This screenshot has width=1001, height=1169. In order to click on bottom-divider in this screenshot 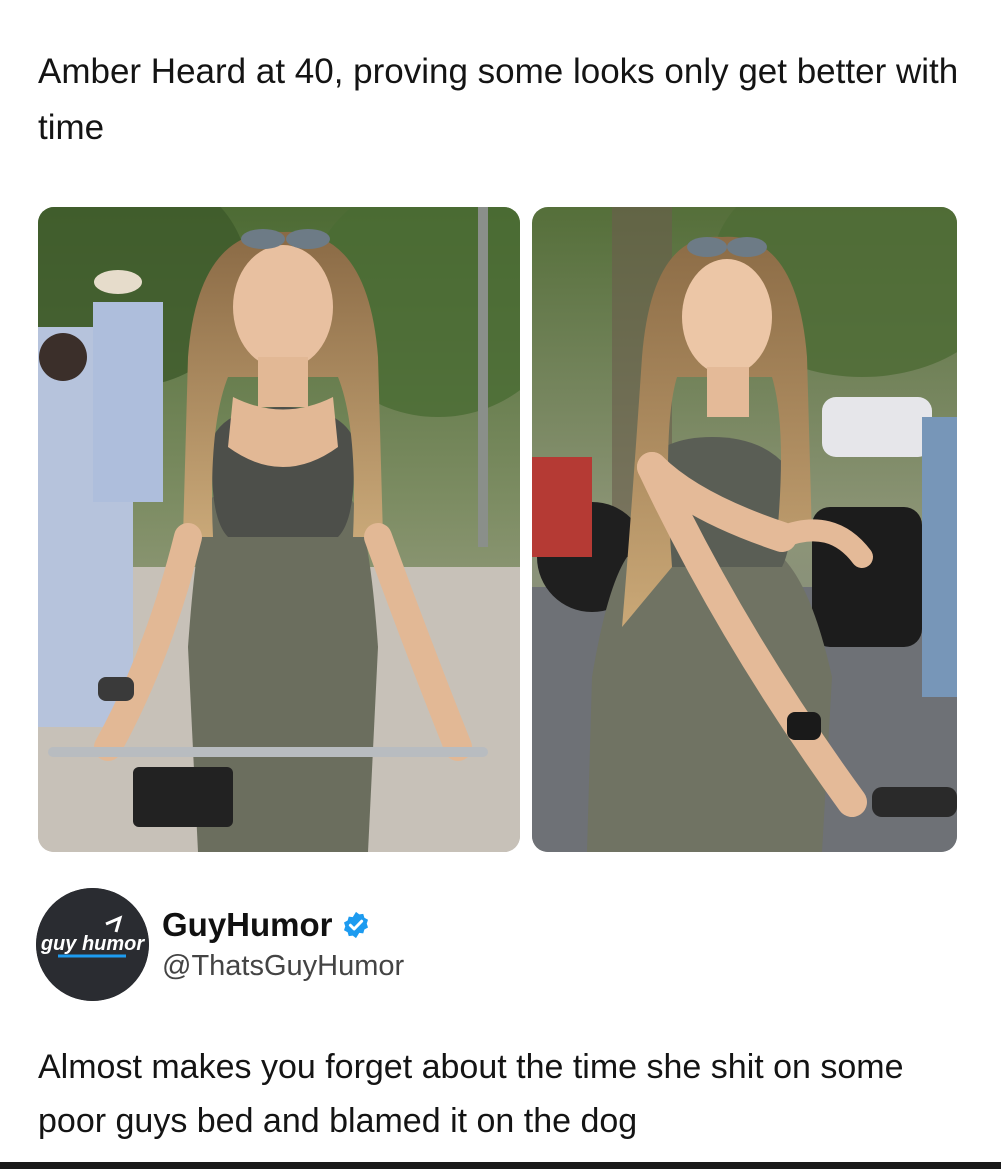, I will do `click(500, 1165)`.